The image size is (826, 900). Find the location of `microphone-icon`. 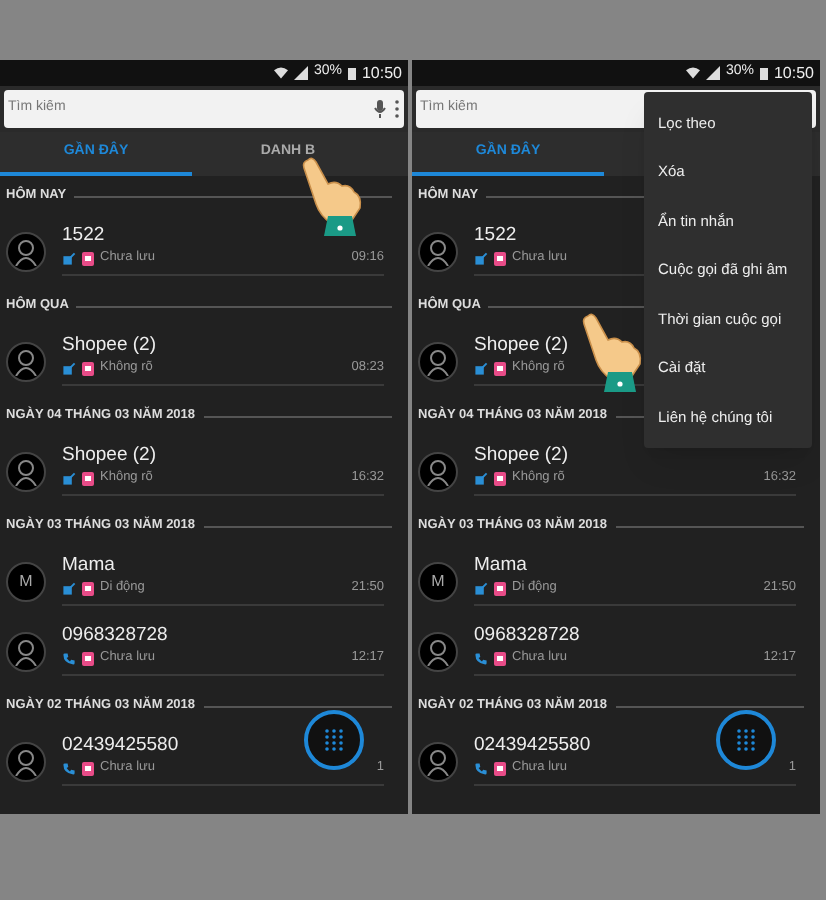

microphone-icon is located at coordinates (380, 109).